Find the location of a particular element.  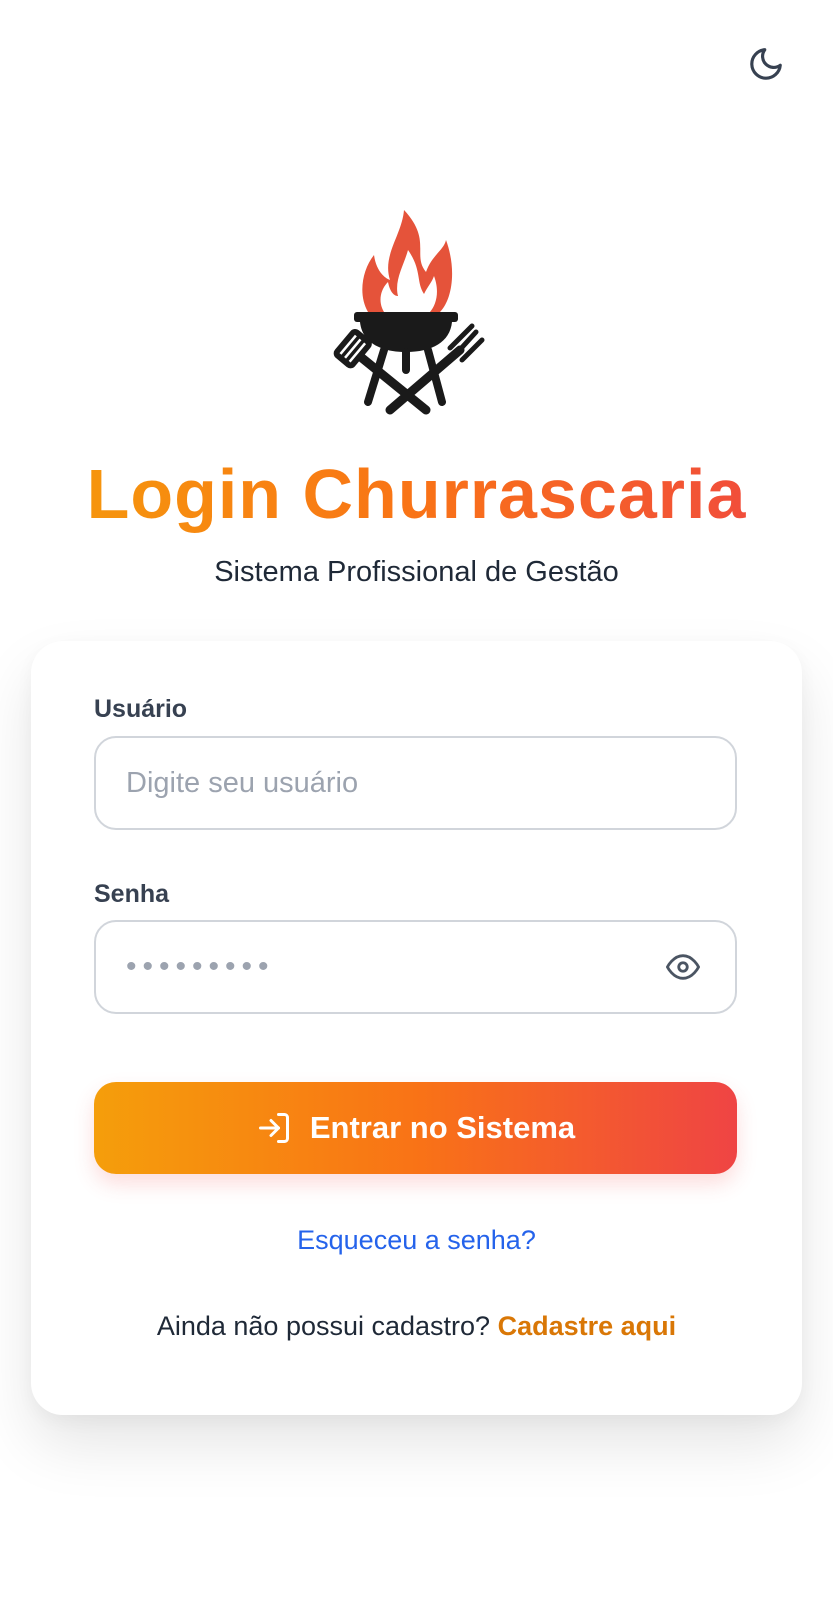

theme-toggle-button is located at coordinates (766, 64).